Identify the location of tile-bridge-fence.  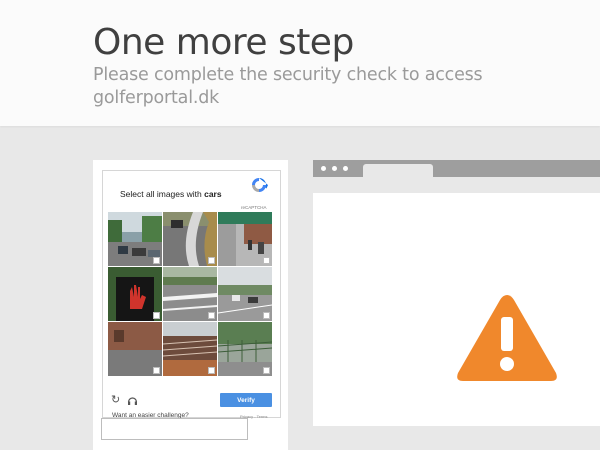
(190, 349).